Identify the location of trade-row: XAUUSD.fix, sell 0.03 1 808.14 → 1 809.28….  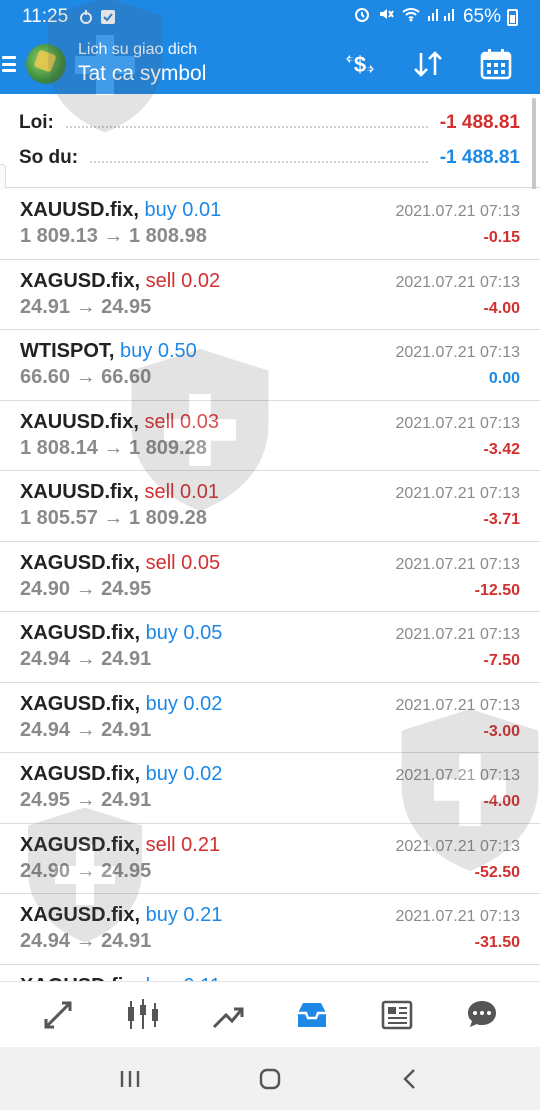
(270, 435).